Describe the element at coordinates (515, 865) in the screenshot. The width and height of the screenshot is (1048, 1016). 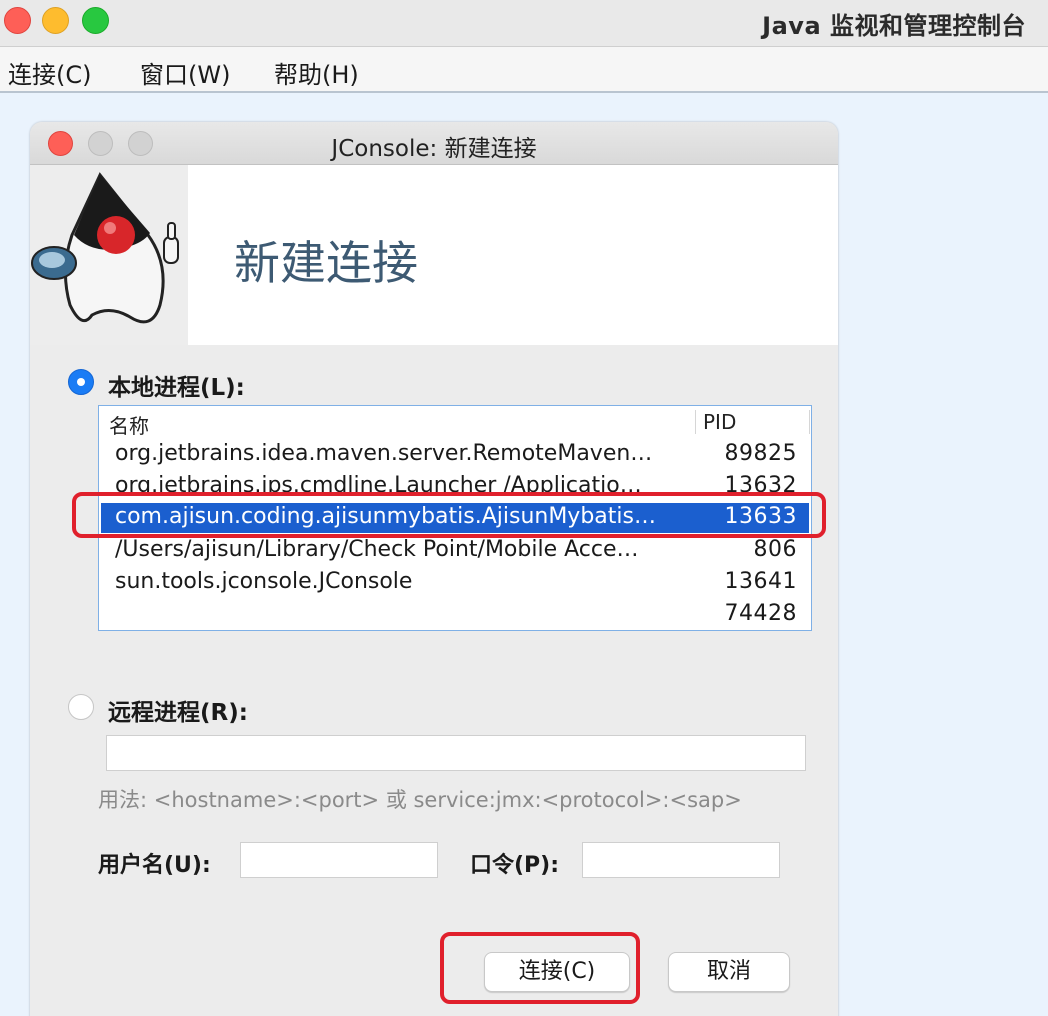
I see `password-label: 口令(P):` at that location.